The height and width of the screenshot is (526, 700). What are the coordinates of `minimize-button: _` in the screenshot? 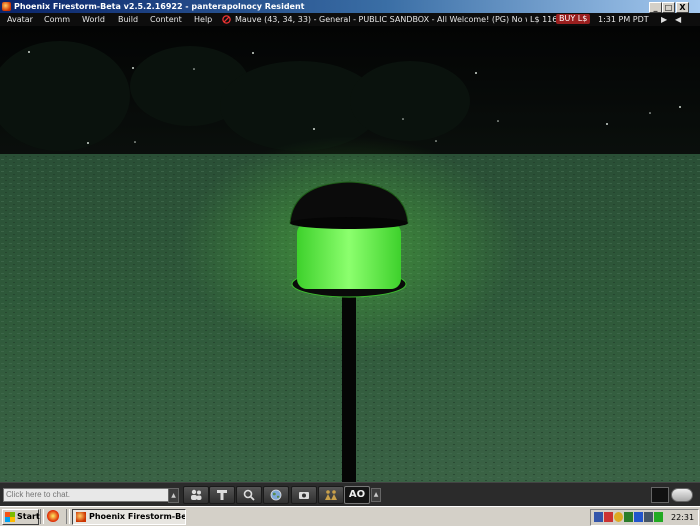 It's located at (655, 7).